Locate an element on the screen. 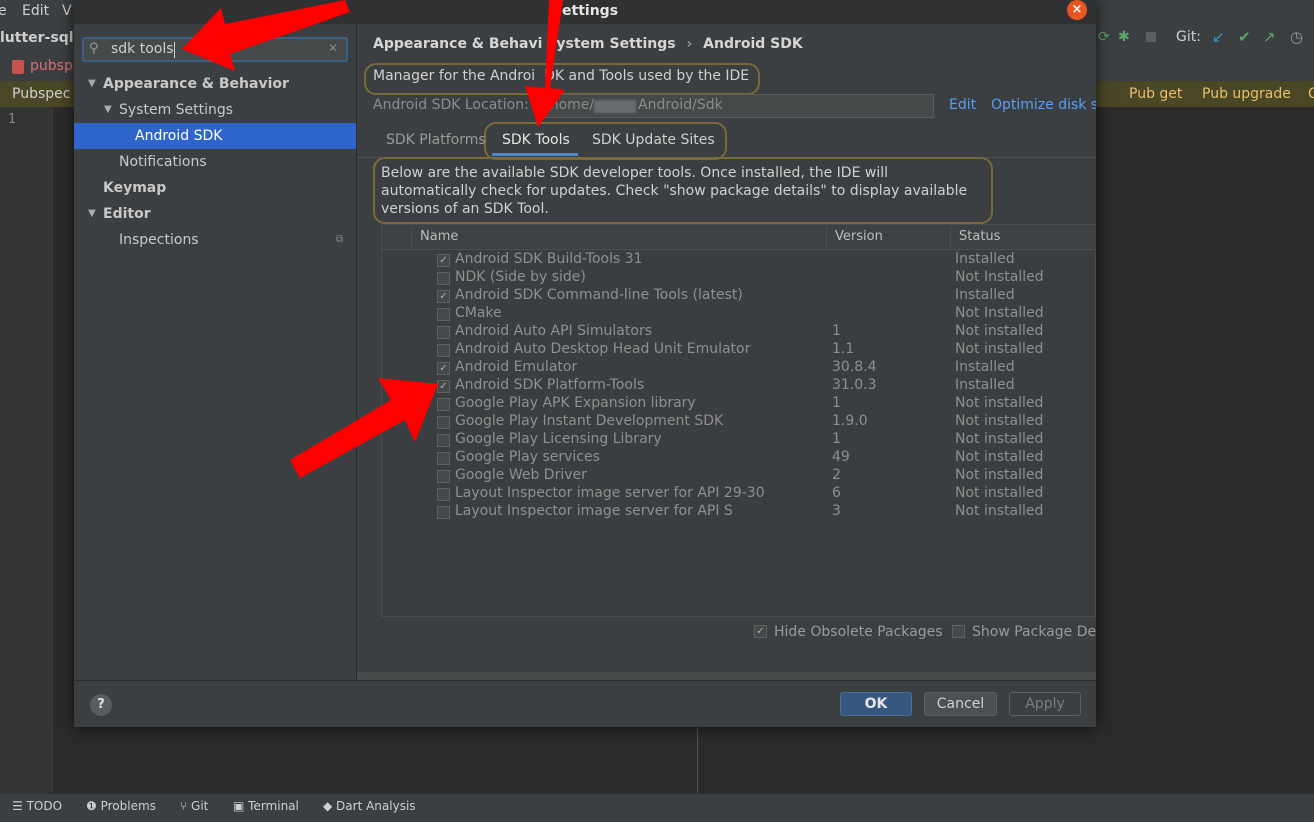 The height and width of the screenshot is (822, 1314). arrow-to-search-icon is located at coordinates (266, 35).